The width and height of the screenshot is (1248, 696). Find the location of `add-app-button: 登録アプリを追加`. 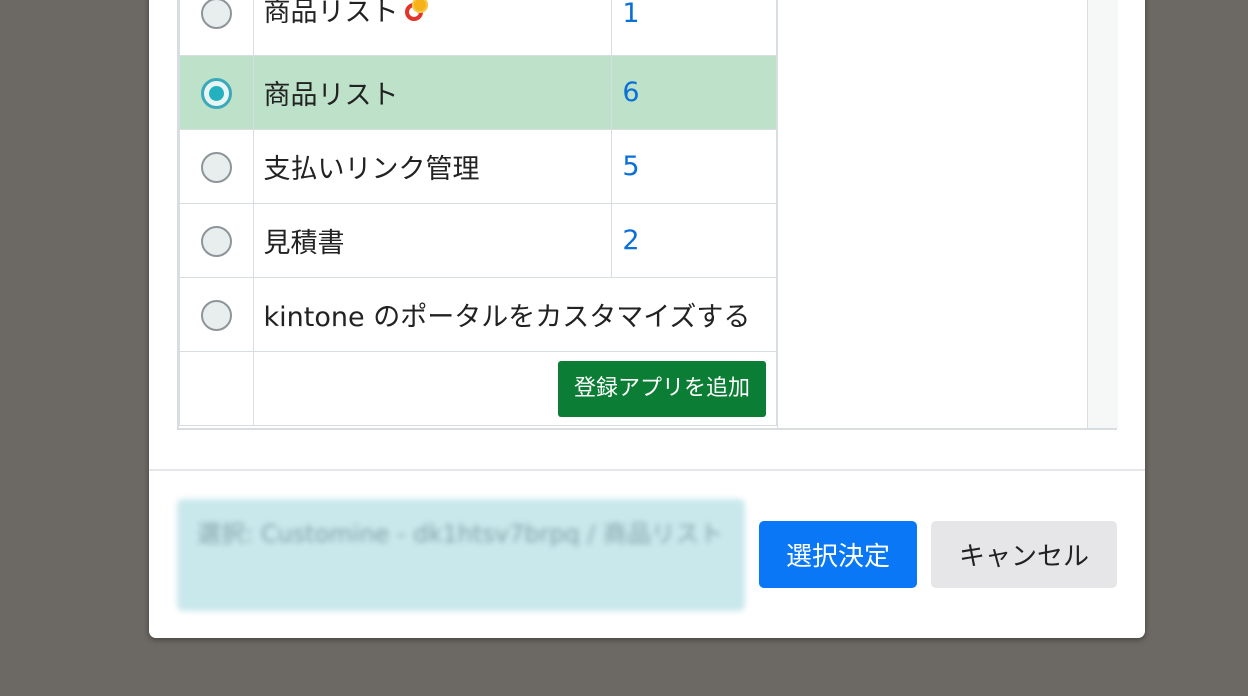

add-app-button: 登録アプリを追加 is located at coordinates (661, 388).